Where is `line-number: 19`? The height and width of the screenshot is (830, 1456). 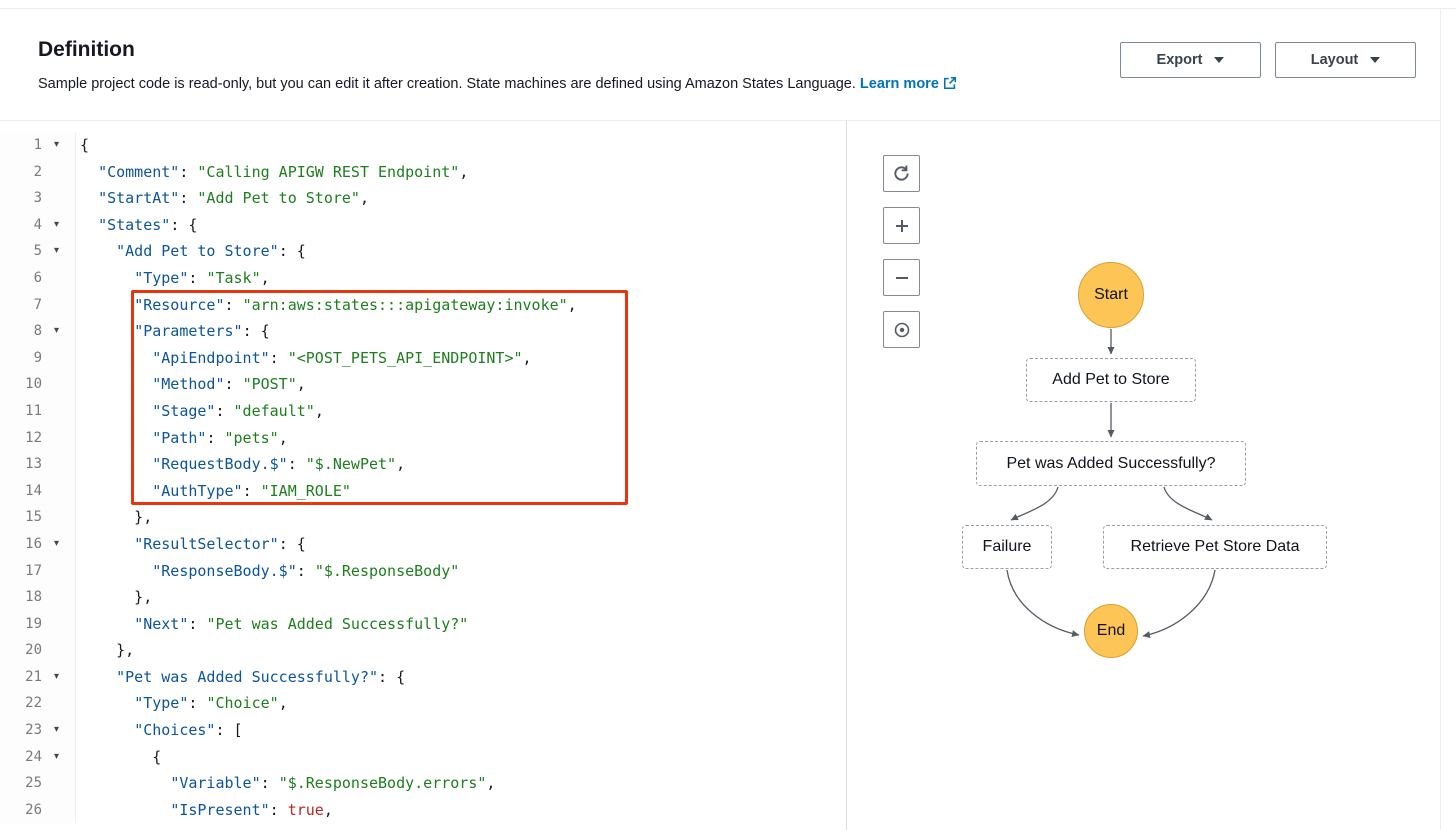
line-number: 19 is located at coordinates (33, 623).